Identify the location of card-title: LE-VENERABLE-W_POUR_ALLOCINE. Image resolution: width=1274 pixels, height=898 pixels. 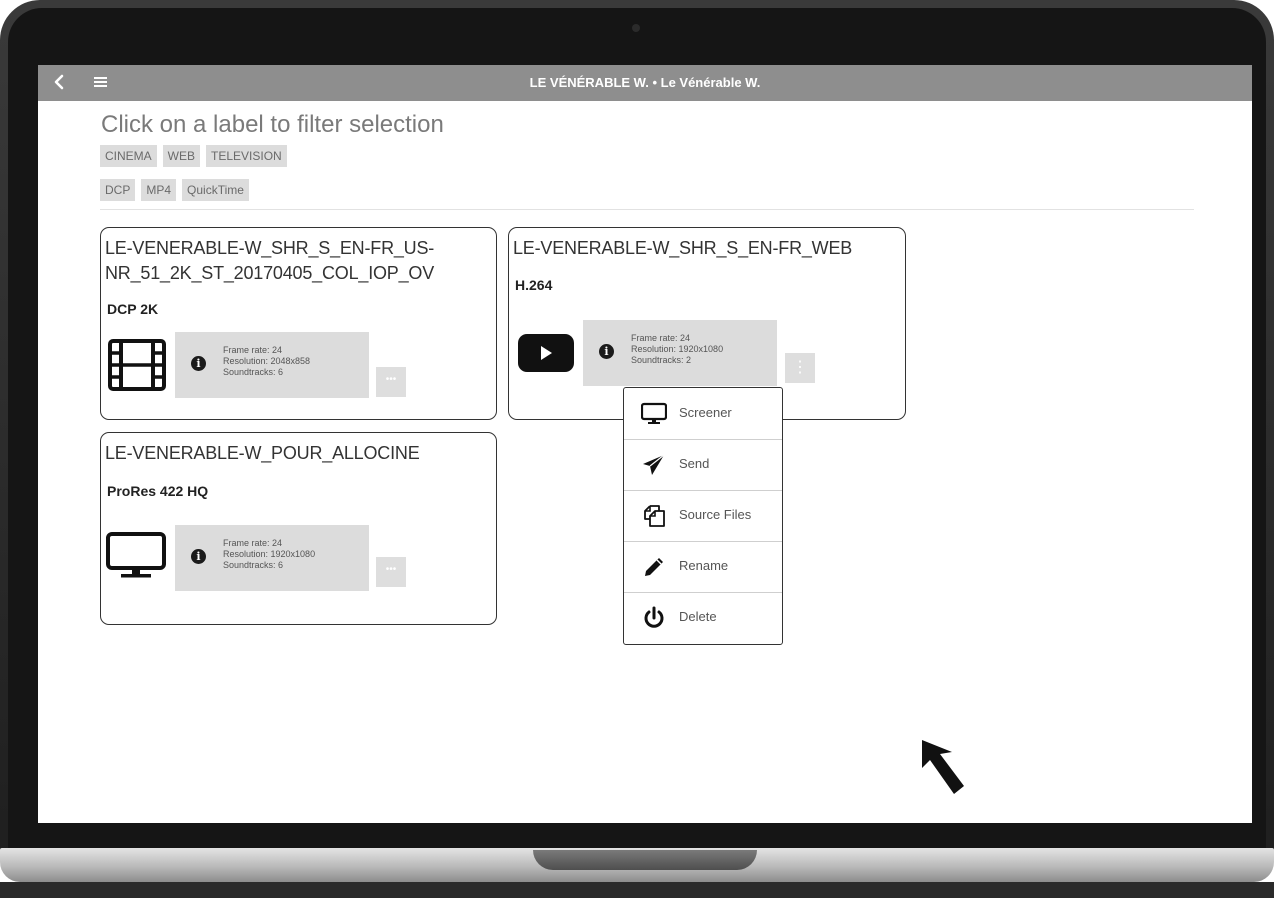
(262, 453).